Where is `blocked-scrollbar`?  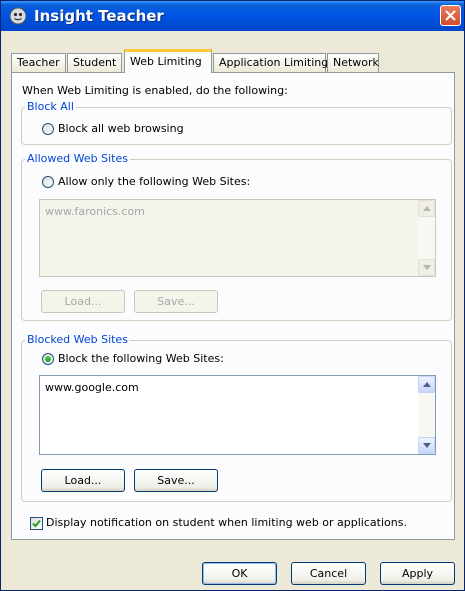
blocked-scrollbar is located at coordinates (426, 415).